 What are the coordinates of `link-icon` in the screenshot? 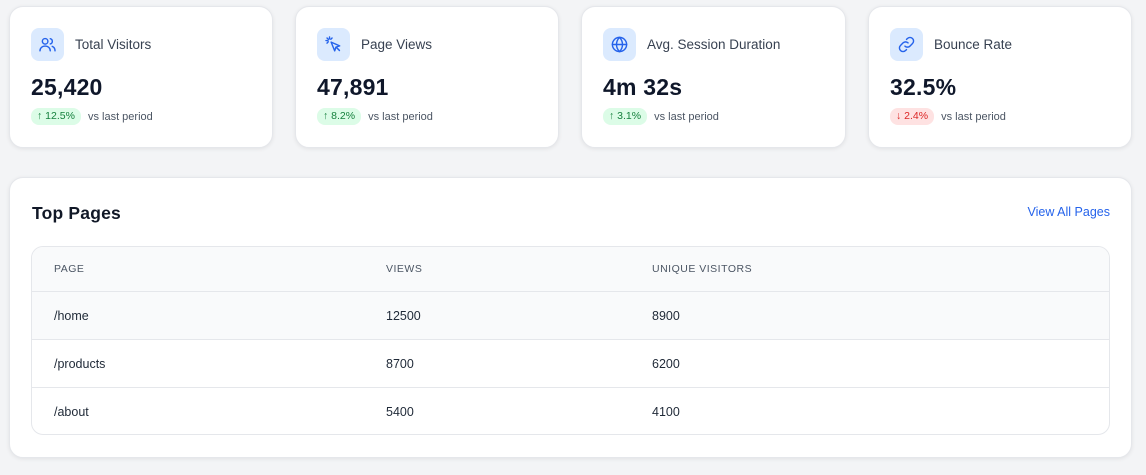 It's located at (906, 44).